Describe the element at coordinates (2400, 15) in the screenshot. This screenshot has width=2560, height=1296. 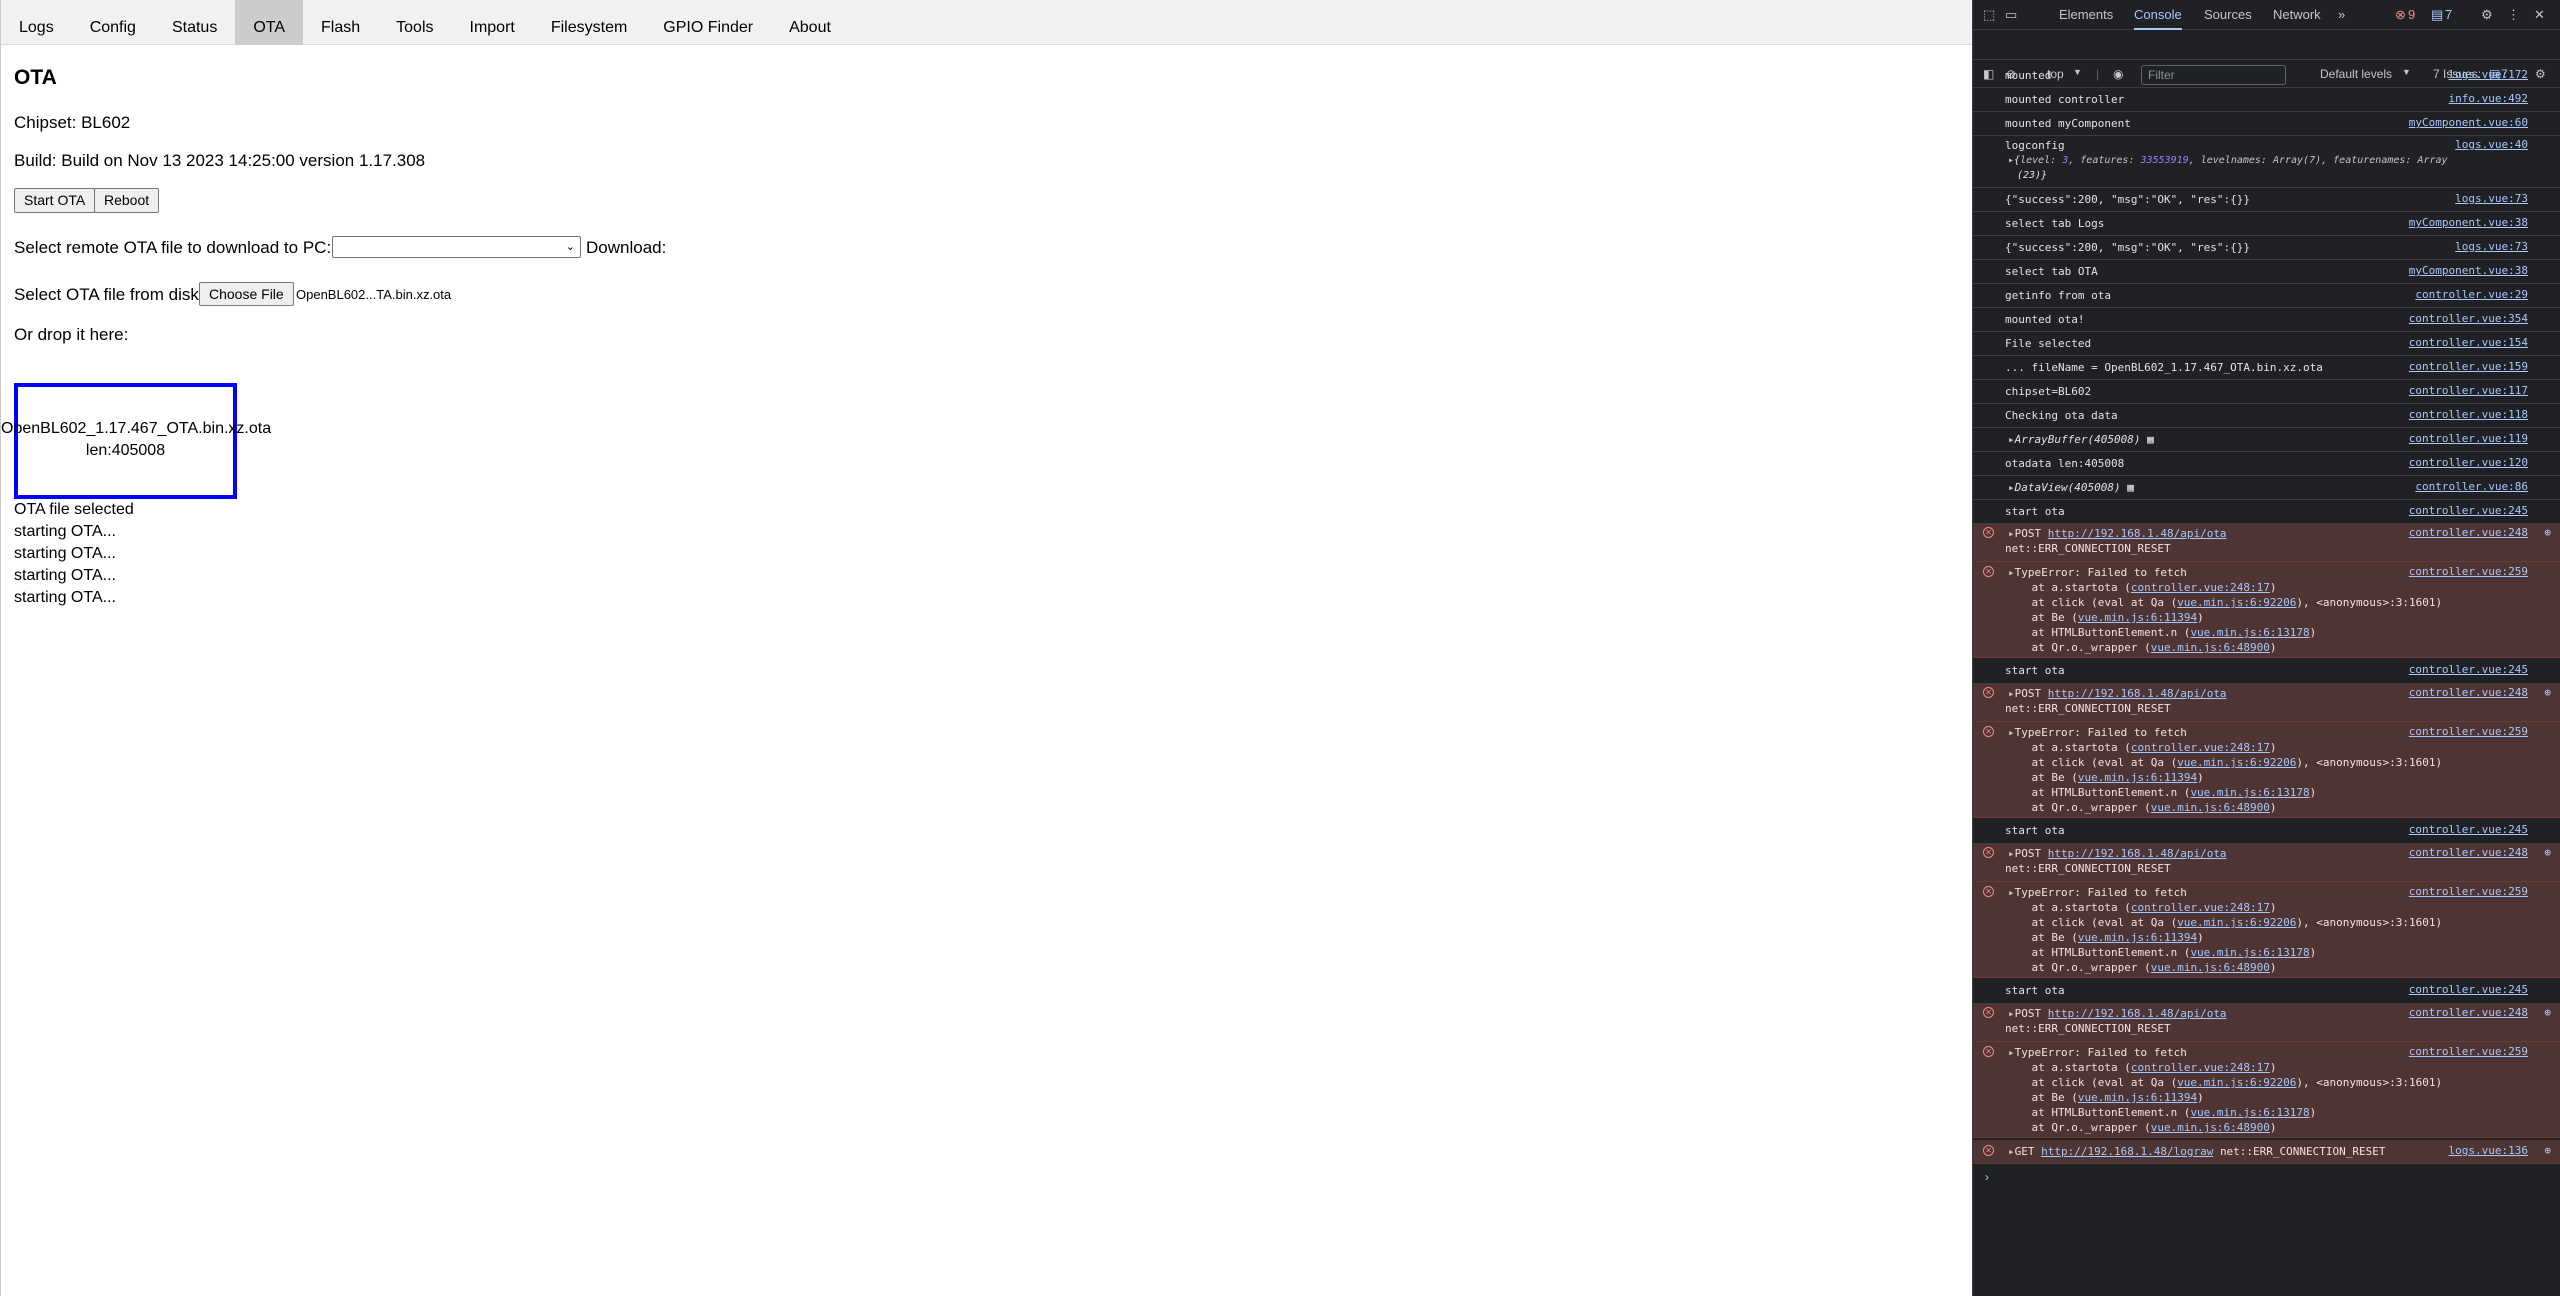
I see `error-count-icon: ⊗` at that location.